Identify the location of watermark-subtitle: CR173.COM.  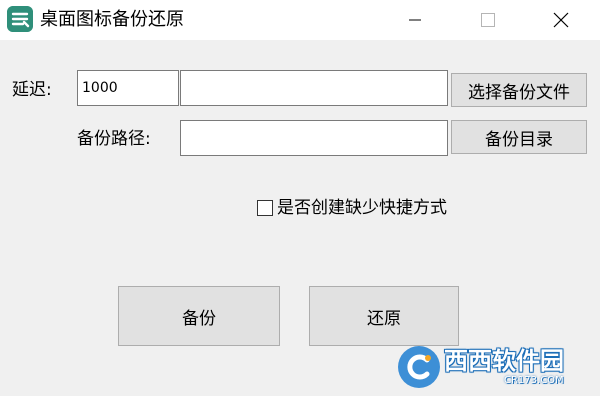
(534, 380).